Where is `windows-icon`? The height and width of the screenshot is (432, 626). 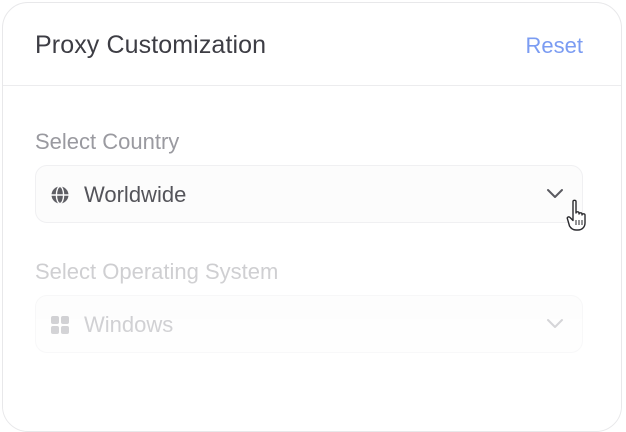 windows-icon is located at coordinates (60, 325).